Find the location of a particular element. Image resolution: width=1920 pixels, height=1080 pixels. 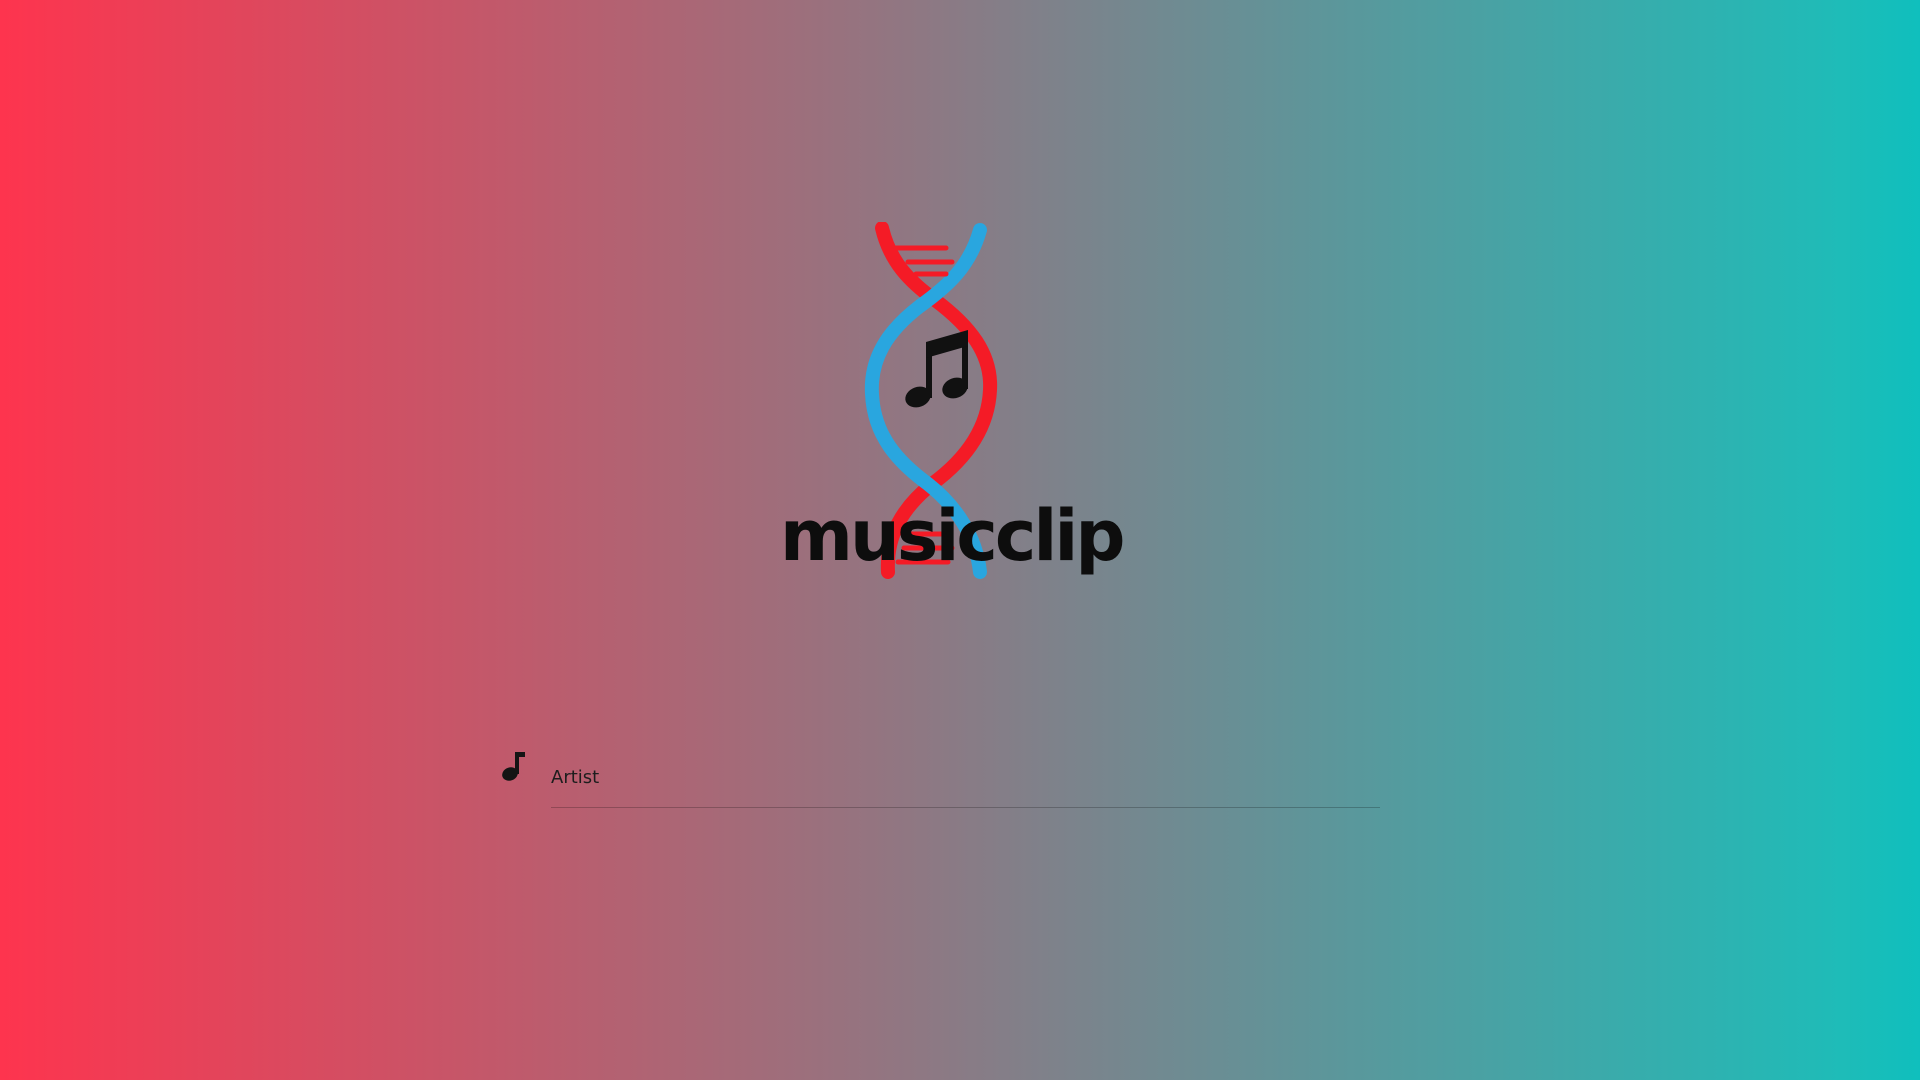

music-note-icon is located at coordinates (513, 766).